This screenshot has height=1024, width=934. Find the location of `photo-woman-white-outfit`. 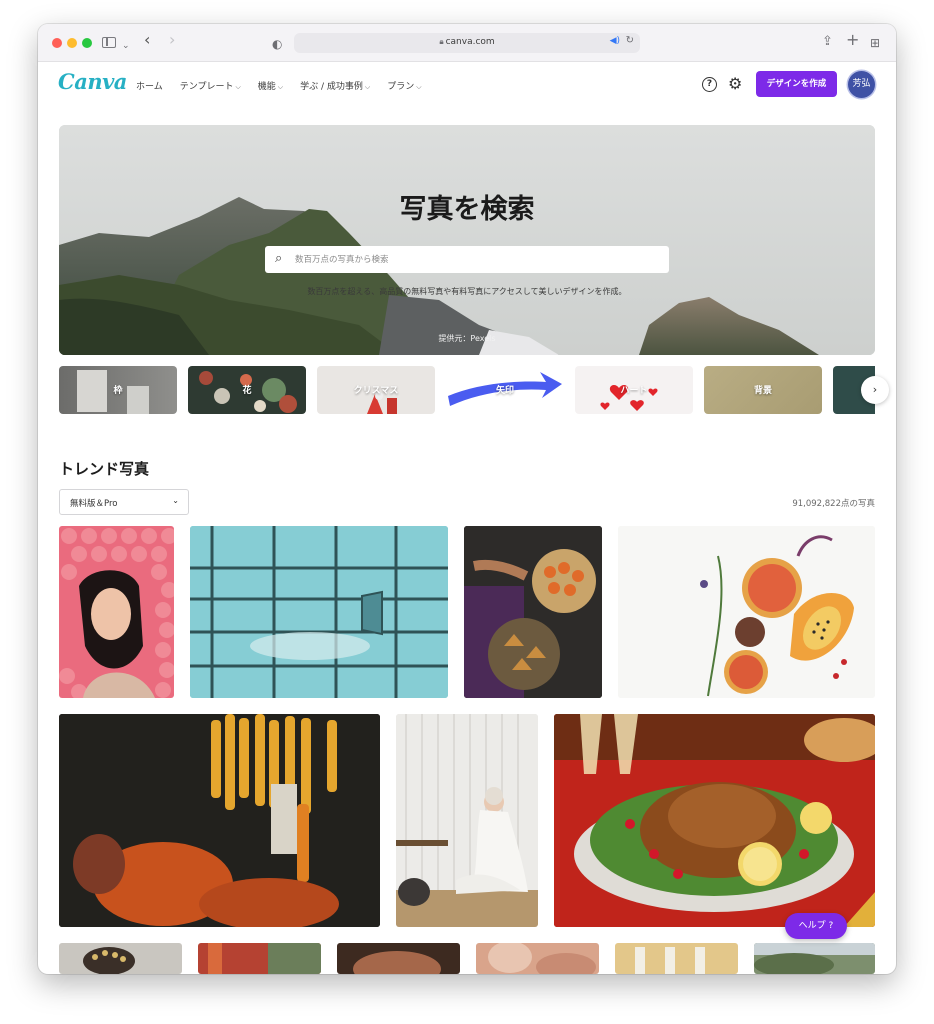

photo-woman-white-outfit is located at coordinates (467, 820).